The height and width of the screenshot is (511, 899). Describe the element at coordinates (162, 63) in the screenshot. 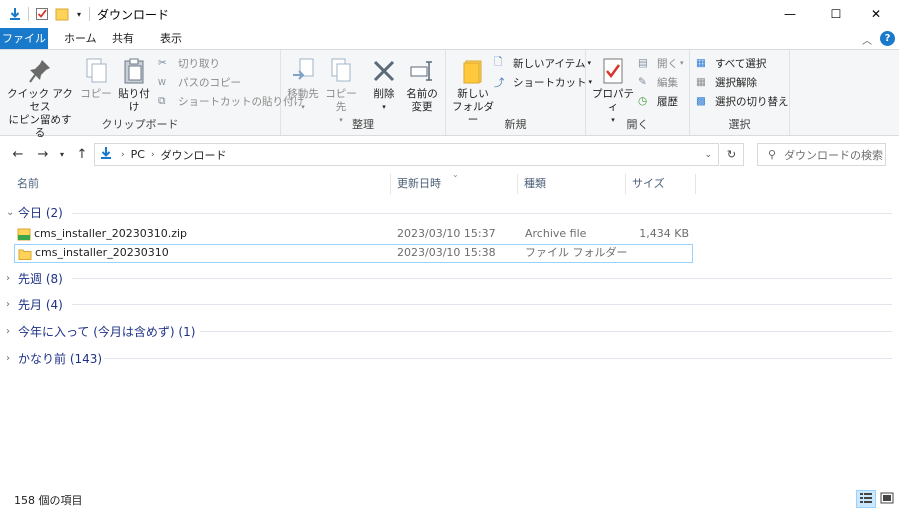

I see `scissors-icon: ✂` at that location.